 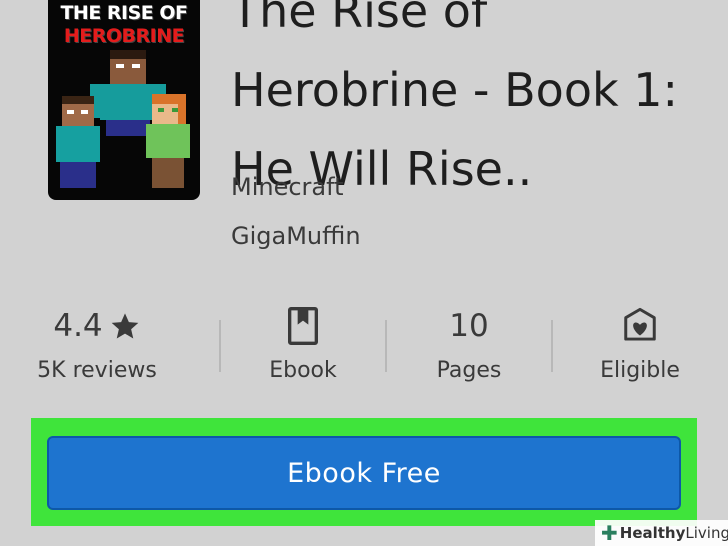 I want to click on stat-format-top, so click(x=303, y=326).